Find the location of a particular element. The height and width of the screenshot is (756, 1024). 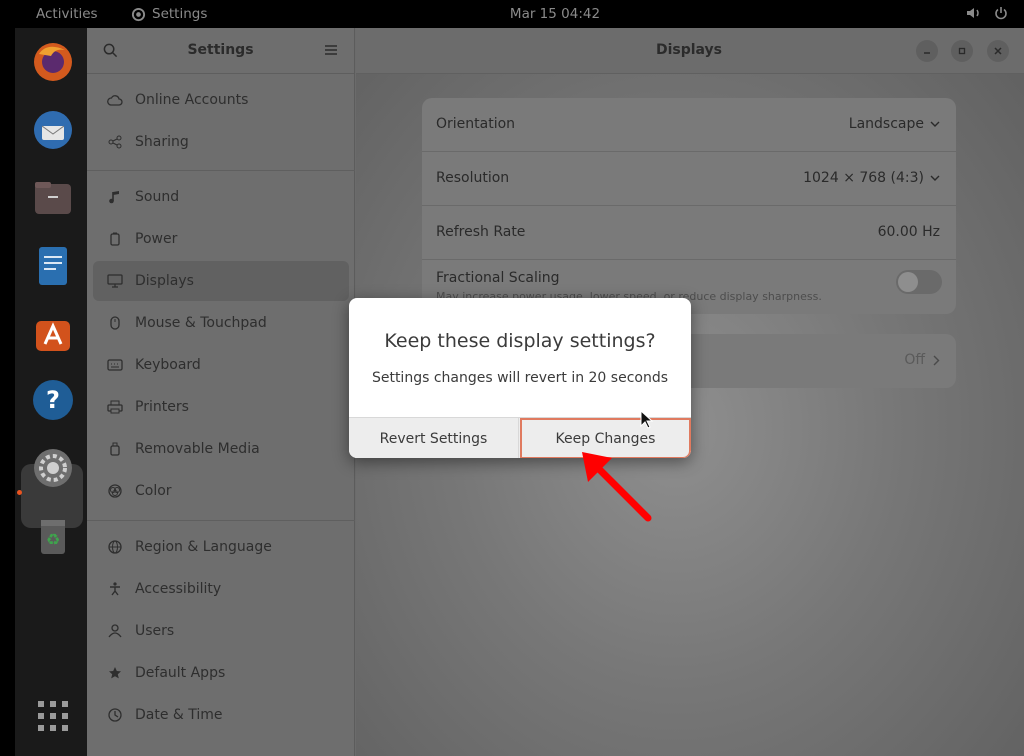

sidebar-item-mouse-touchpad: Mouse & Touchpad is located at coordinates (221, 323).